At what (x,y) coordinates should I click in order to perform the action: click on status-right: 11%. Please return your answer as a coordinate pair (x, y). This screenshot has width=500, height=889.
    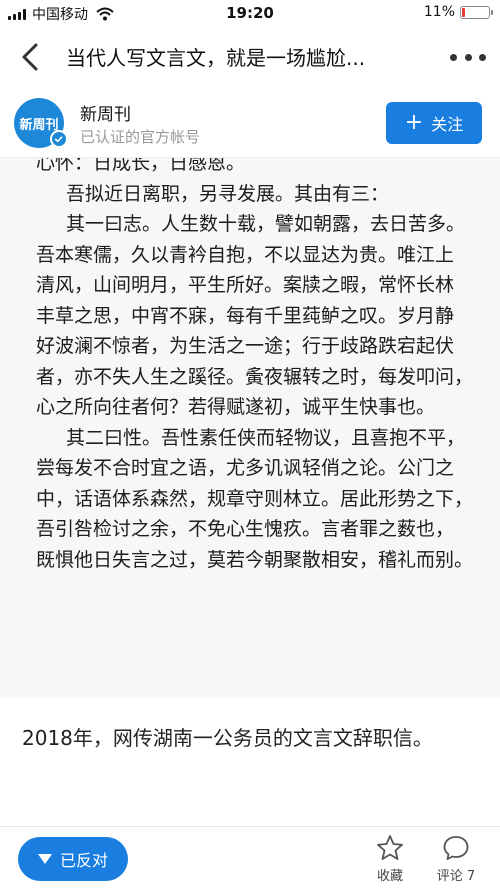
    Looking at the image, I should click on (458, 12).